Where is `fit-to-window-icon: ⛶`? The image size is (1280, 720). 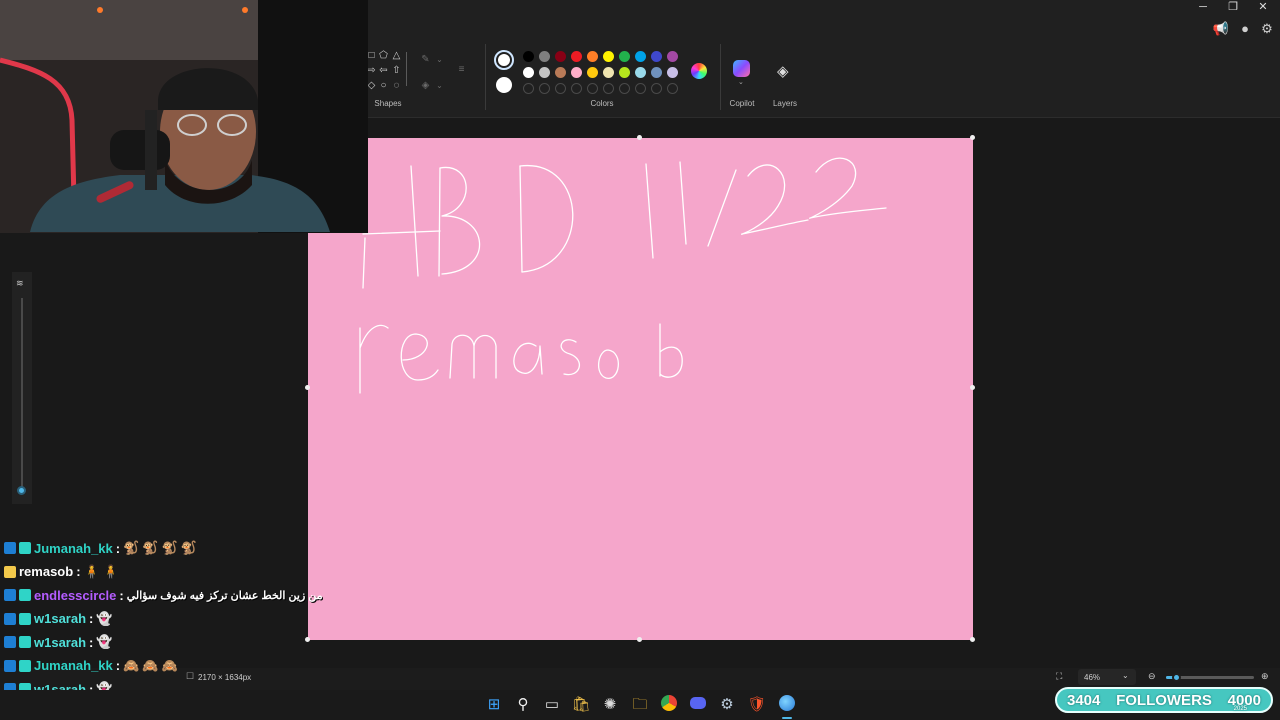
fit-to-window-icon: ⛶ is located at coordinates (1059, 676).